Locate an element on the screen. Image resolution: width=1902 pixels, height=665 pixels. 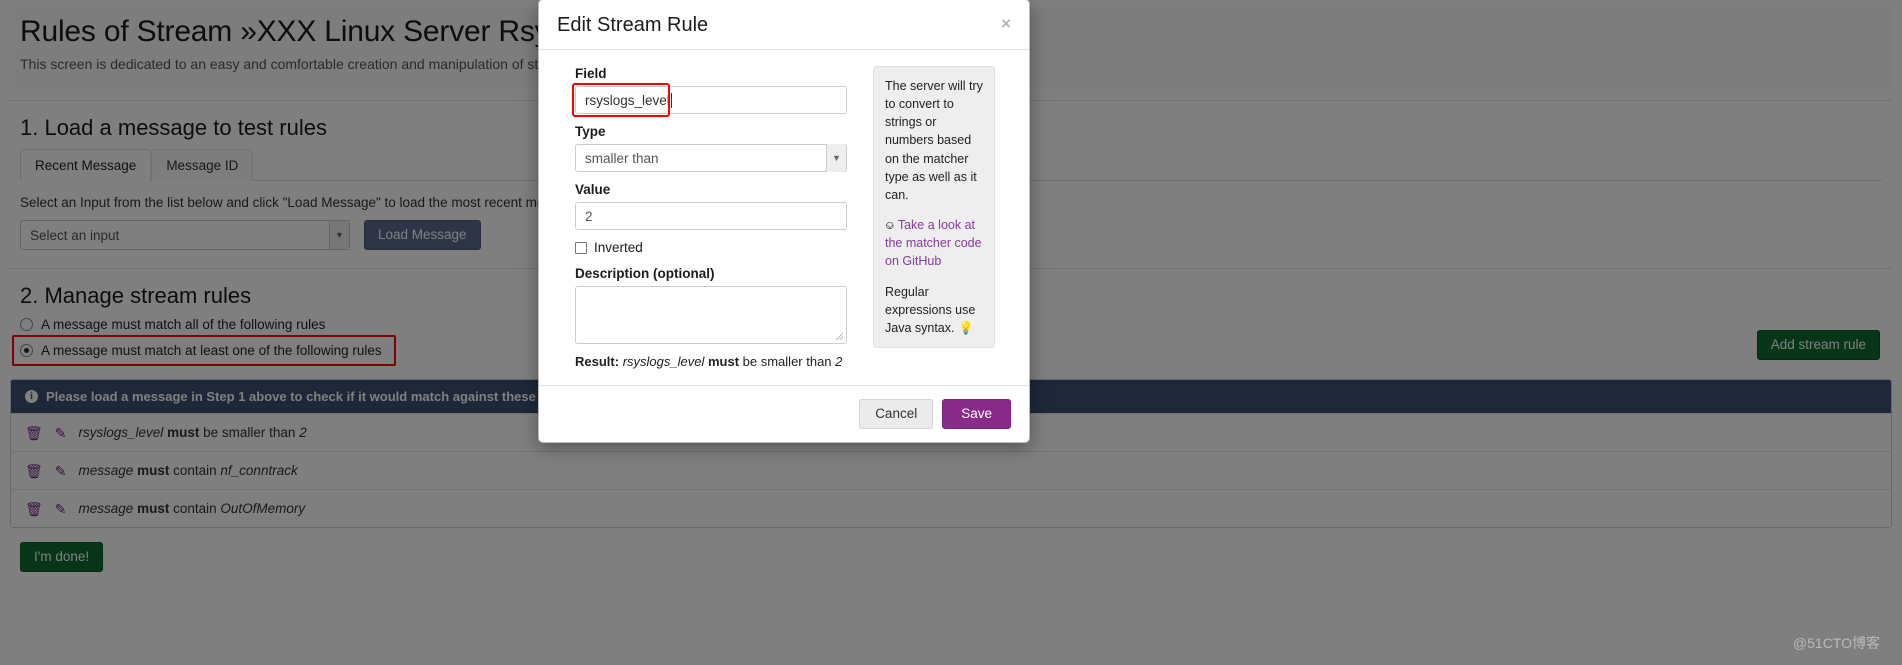
result-field: rsyslogs_level is located at coordinates (663, 361).